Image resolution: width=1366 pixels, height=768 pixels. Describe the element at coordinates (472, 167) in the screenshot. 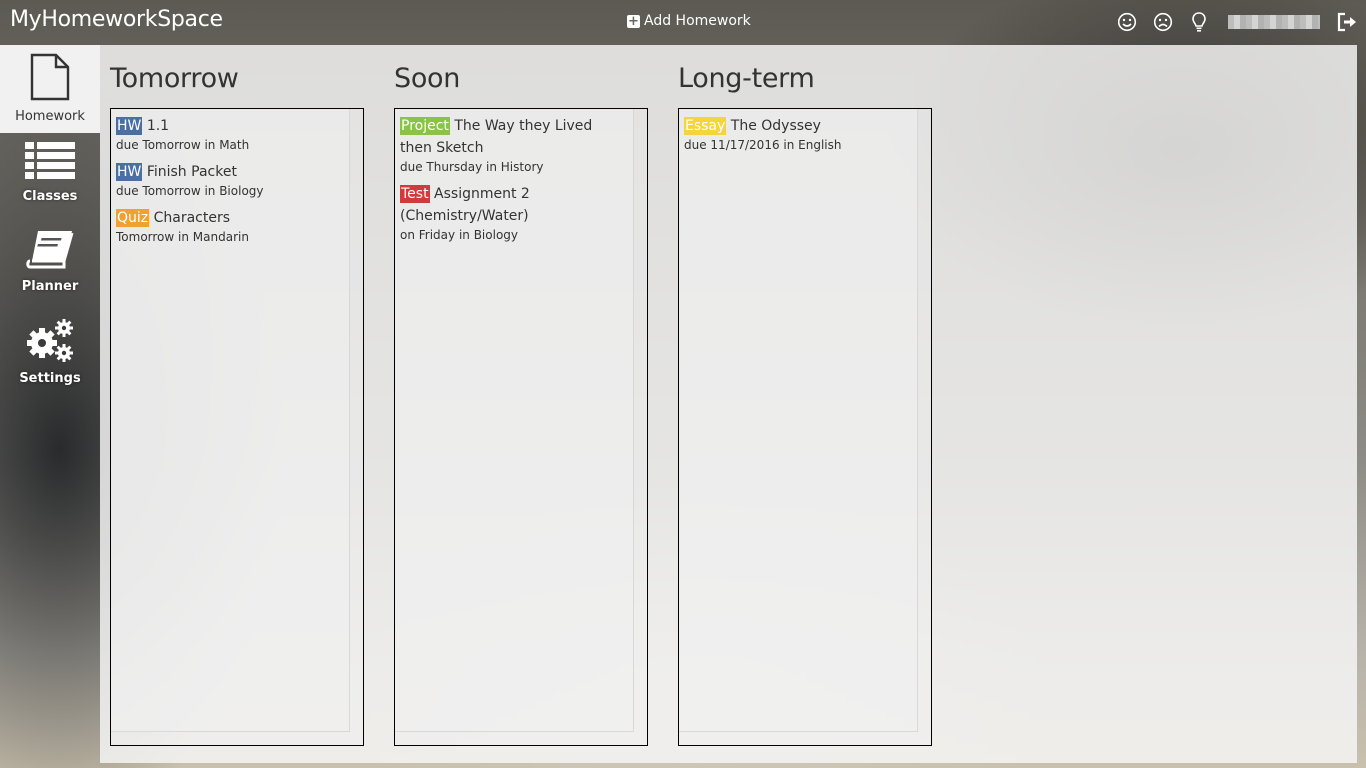

I see `homework-due: due Thursday in History` at that location.